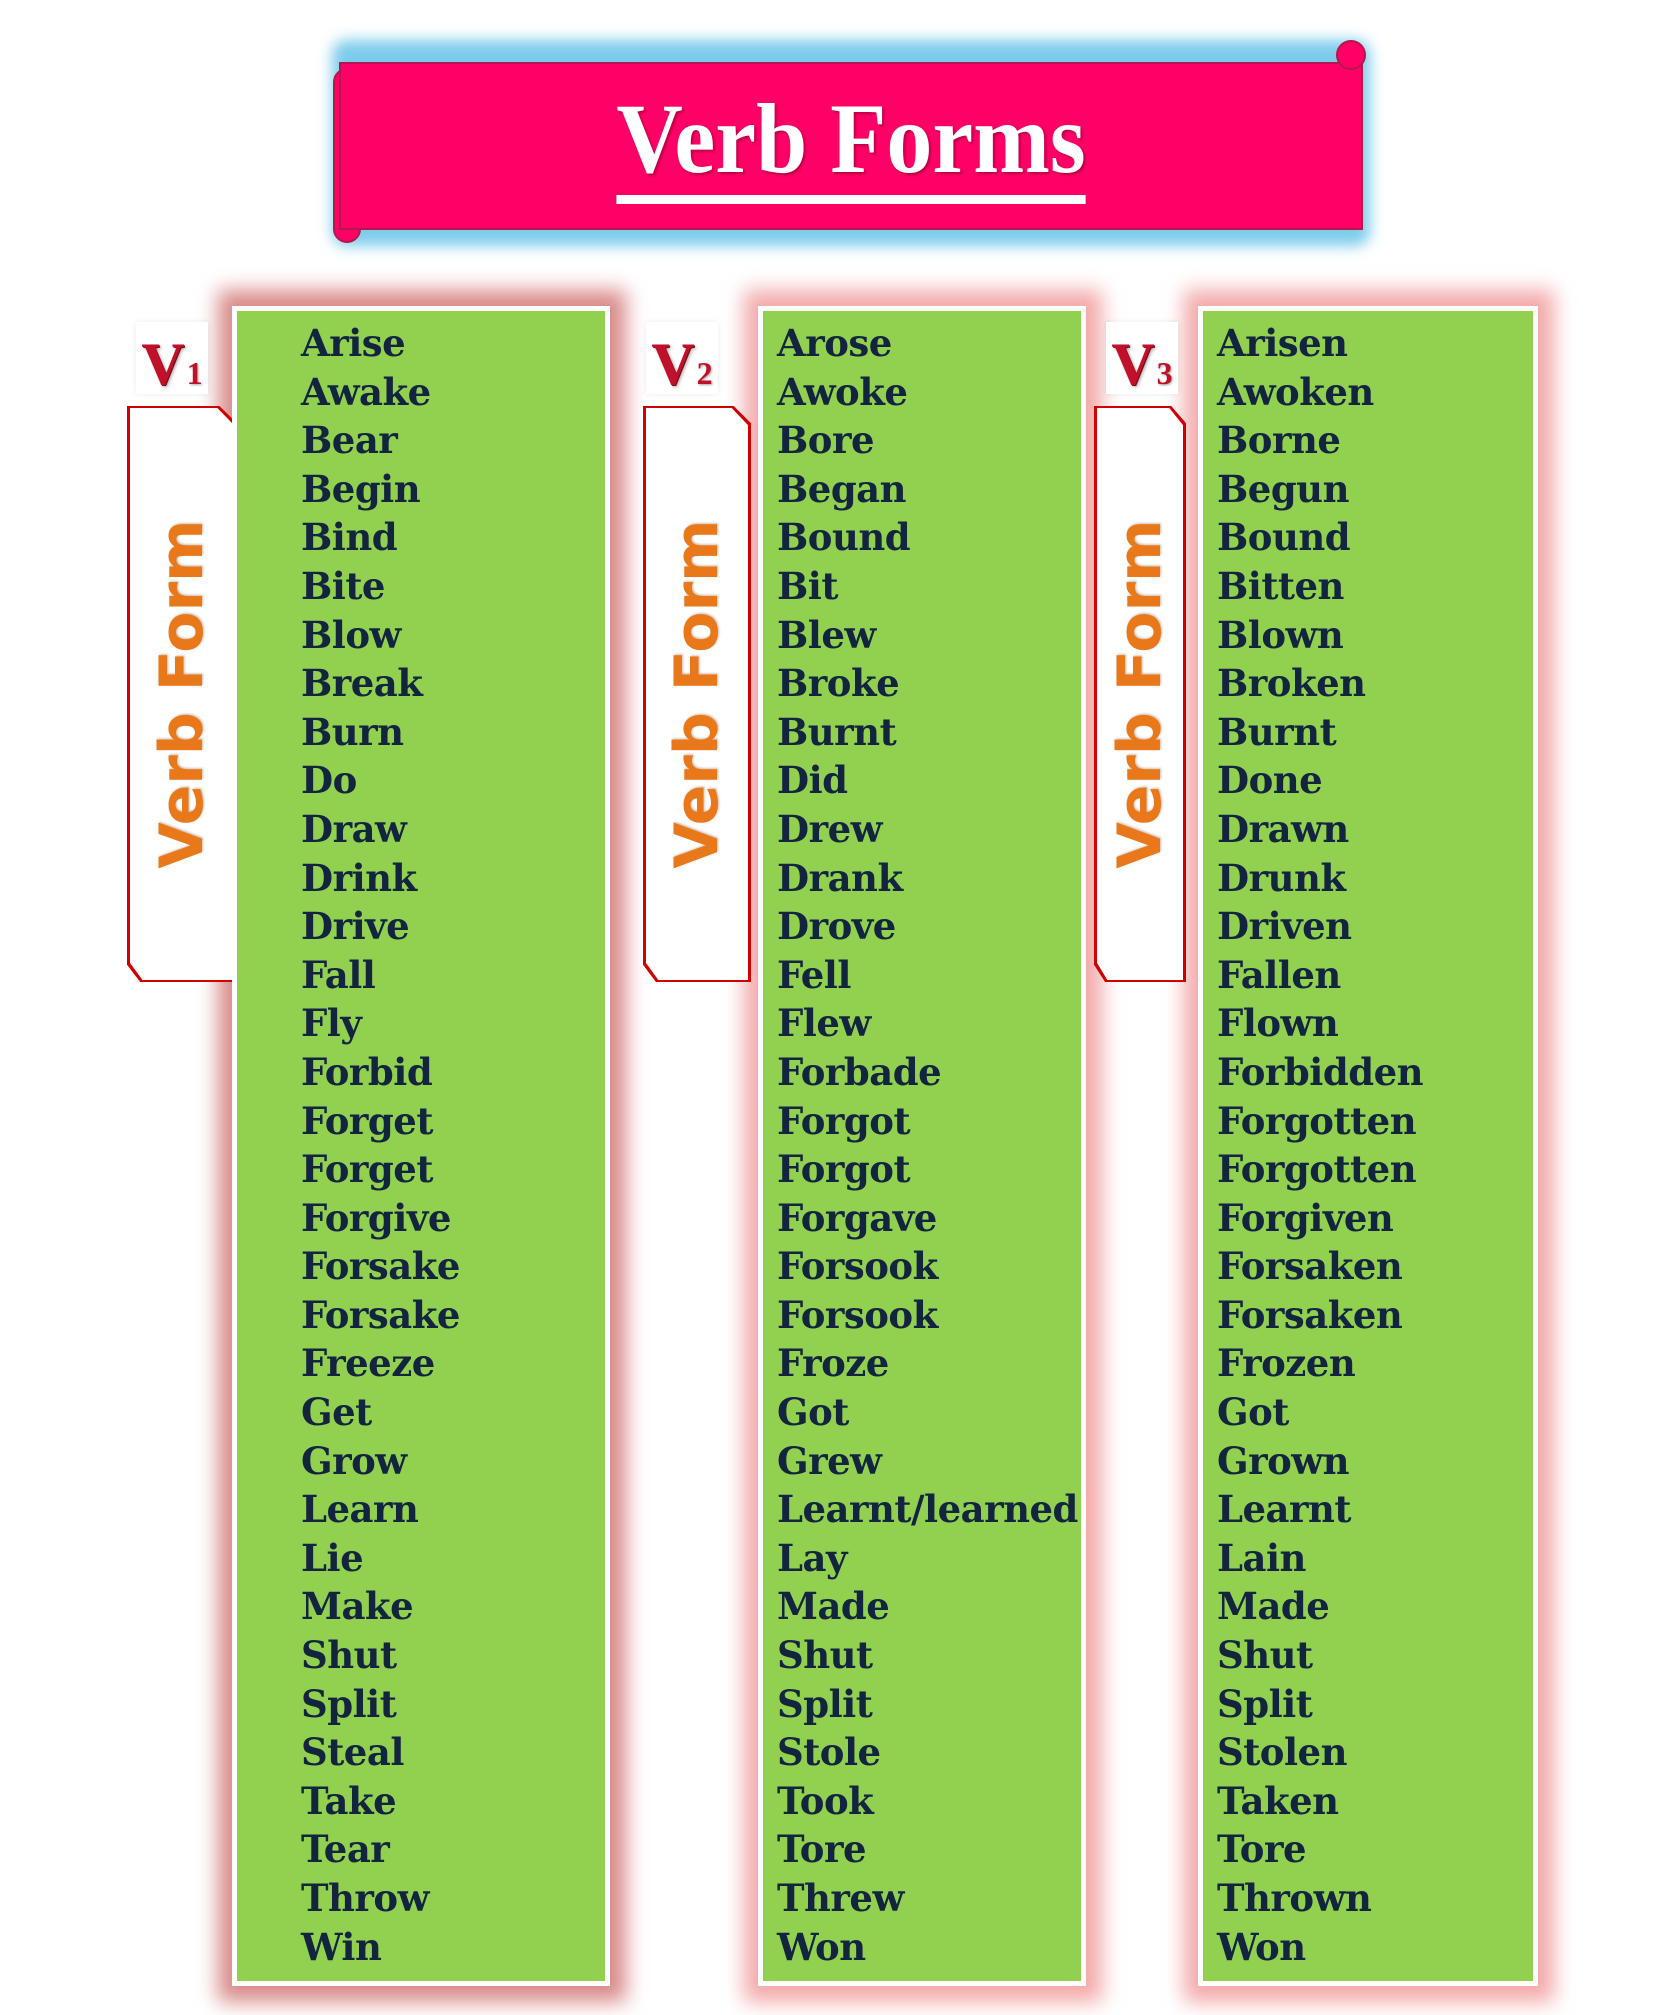 This screenshot has height=2015, width=1654. I want to click on verb-word: Blown, so click(1280, 634).